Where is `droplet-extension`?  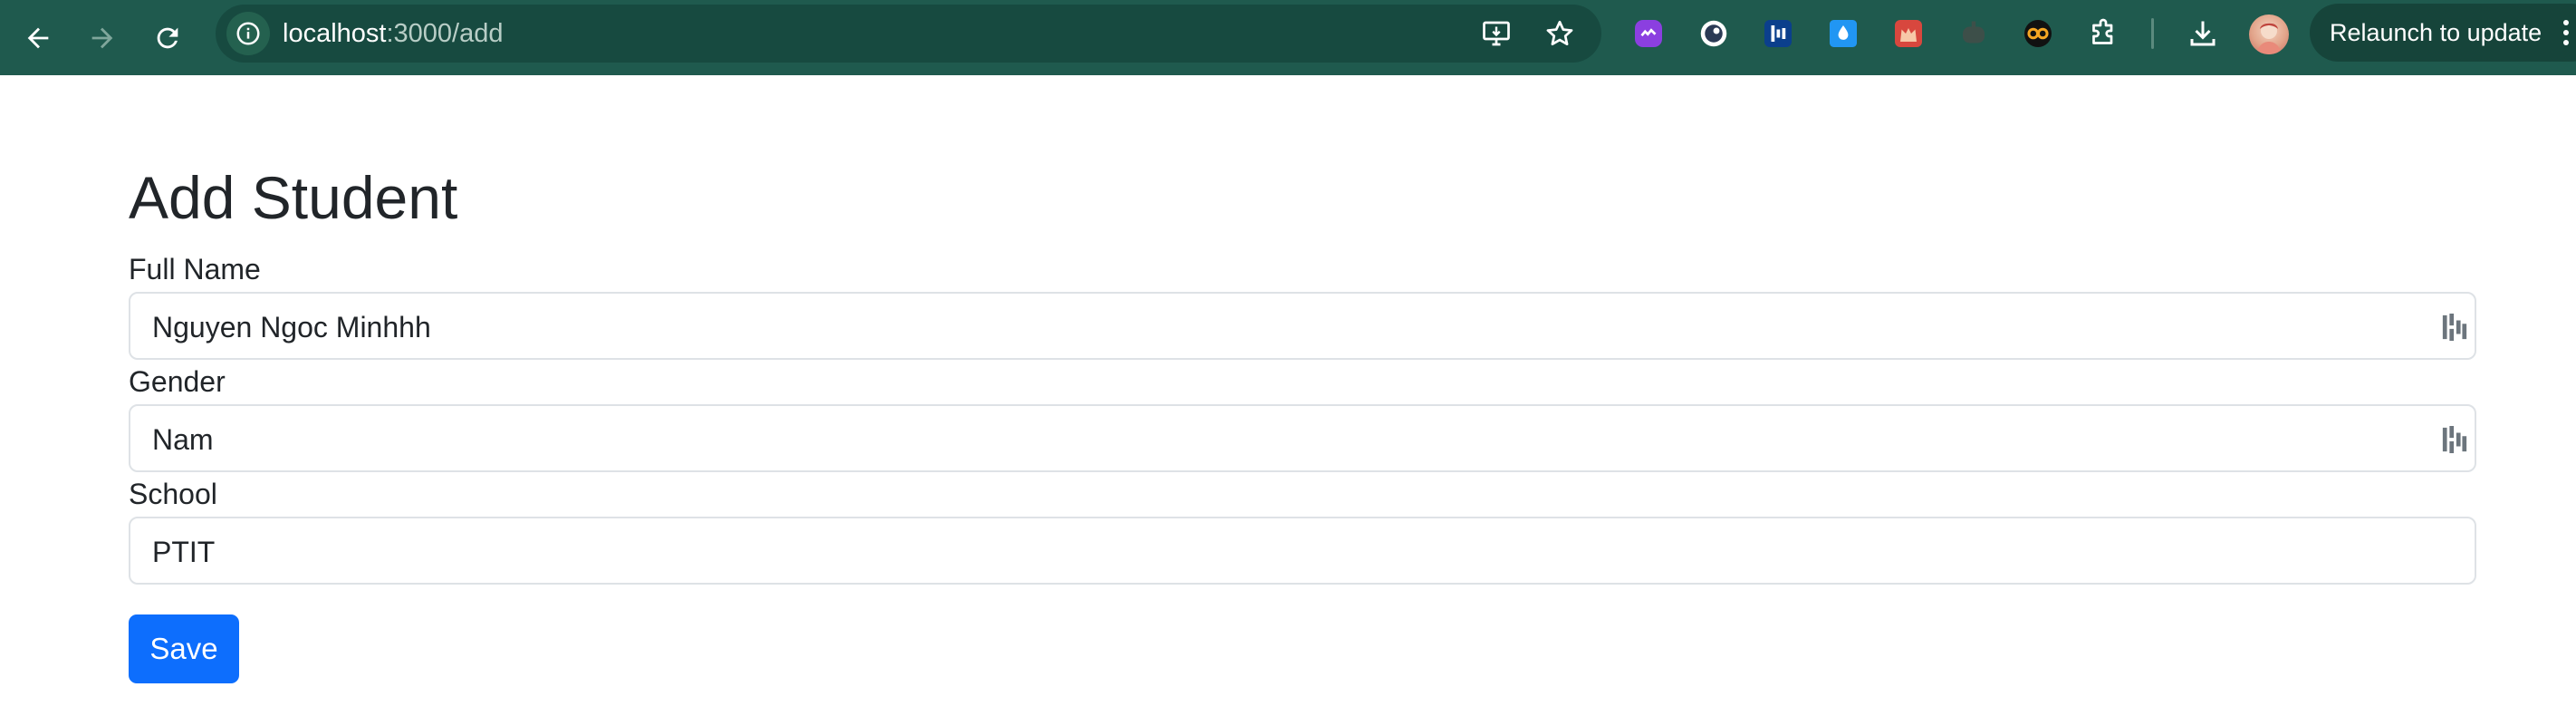 droplet-extension is located at coordinates (1843, 33).